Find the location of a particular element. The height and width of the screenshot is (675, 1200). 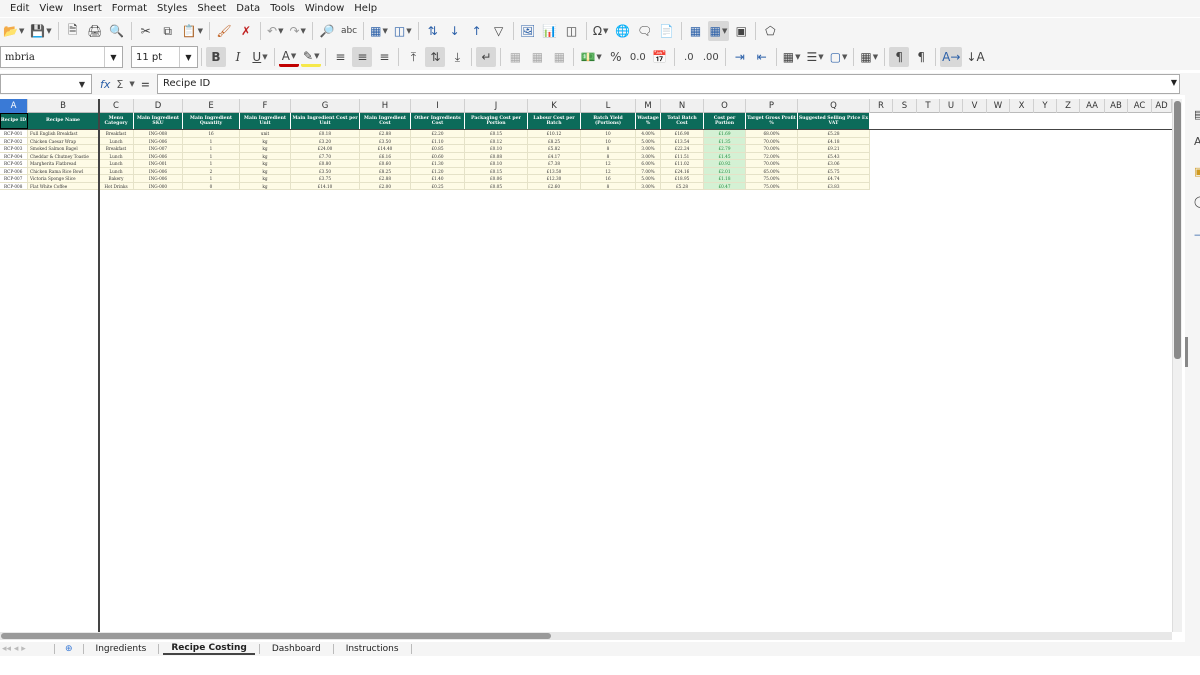

column-header-n: N is located at coordinates (682, 106).